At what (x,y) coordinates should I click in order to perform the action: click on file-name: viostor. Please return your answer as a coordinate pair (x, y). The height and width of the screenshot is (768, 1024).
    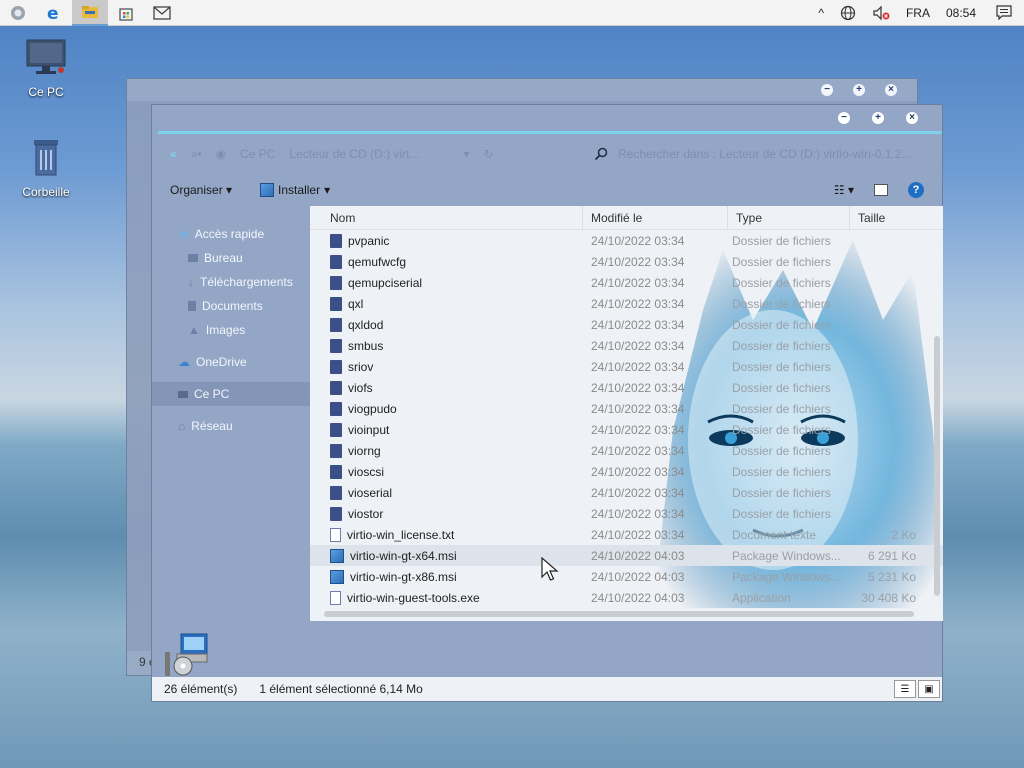
    Looking at the image, I should click on (366, 513).